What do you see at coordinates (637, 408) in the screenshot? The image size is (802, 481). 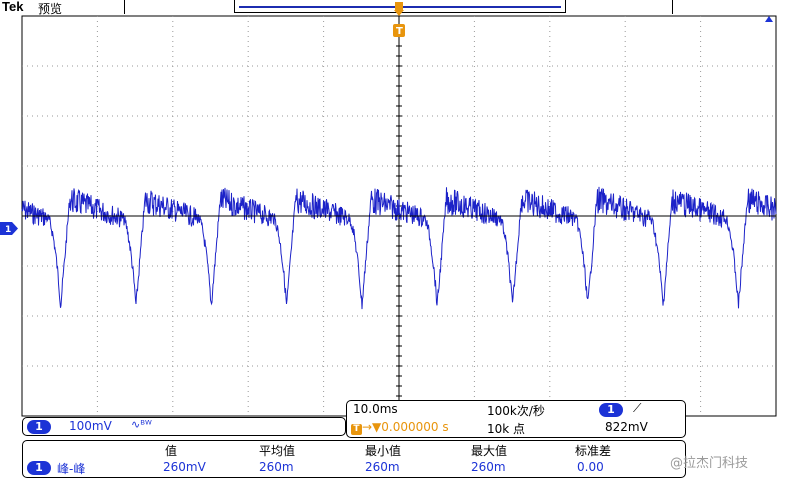 I see `trigger-slope-icon: ⟋` at bounding box center [637, 408].